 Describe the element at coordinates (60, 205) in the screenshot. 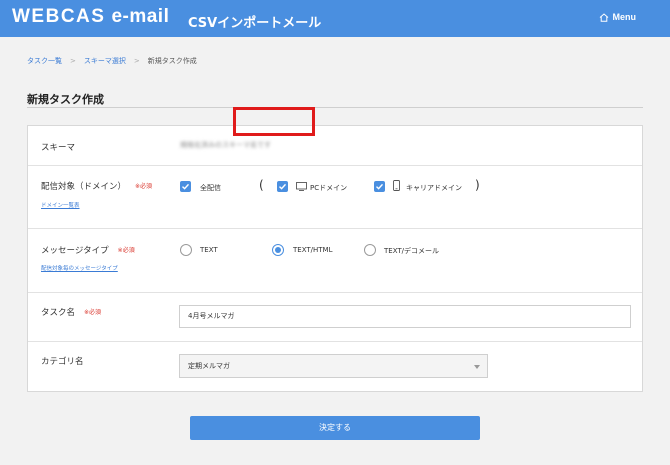

I see `domain-list-link: ドメイン一覧表` at that location.